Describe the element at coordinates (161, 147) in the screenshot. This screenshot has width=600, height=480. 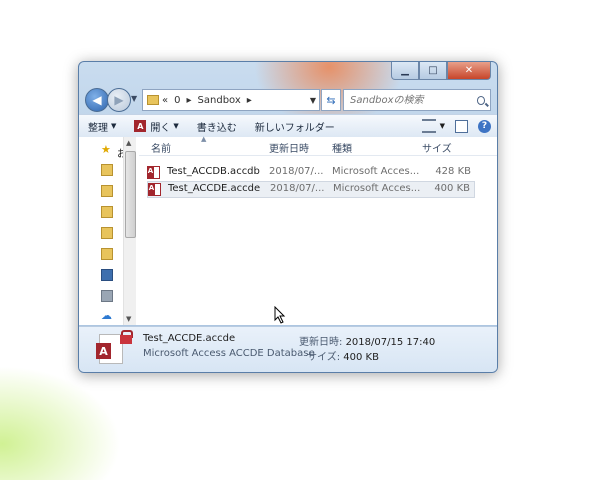
I see `column-name: 名前` at that location.